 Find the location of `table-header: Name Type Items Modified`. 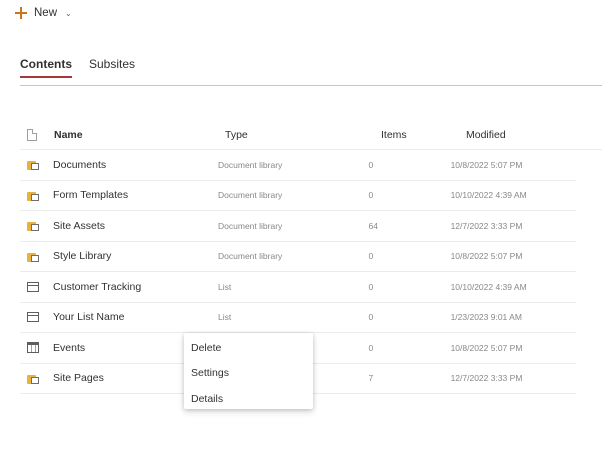

table-header: Name Type Items Modified is located at coordinates (311, 135).